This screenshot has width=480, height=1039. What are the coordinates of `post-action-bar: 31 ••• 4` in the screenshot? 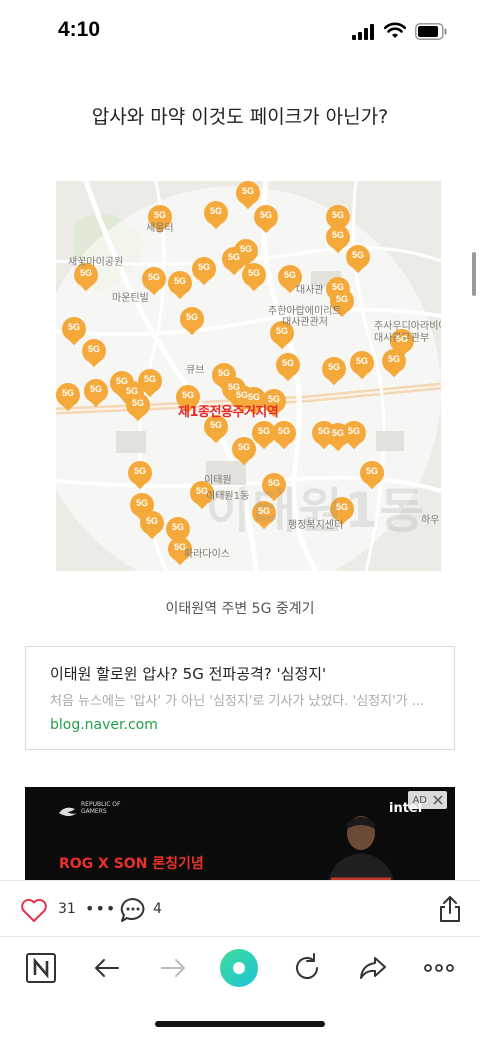 It's located at (240, 908).